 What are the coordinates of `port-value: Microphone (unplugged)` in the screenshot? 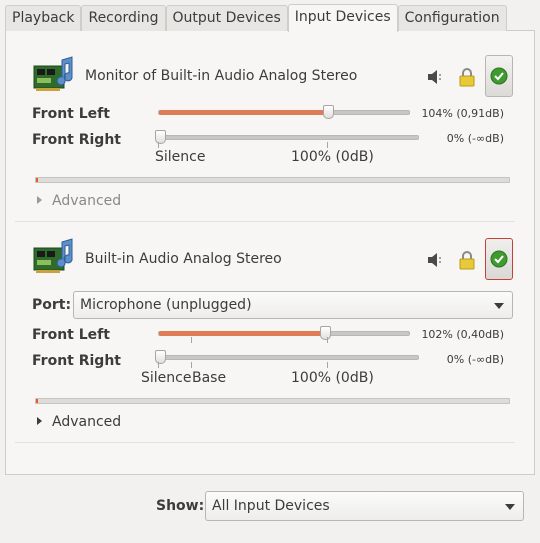 It's located at (166, 305).